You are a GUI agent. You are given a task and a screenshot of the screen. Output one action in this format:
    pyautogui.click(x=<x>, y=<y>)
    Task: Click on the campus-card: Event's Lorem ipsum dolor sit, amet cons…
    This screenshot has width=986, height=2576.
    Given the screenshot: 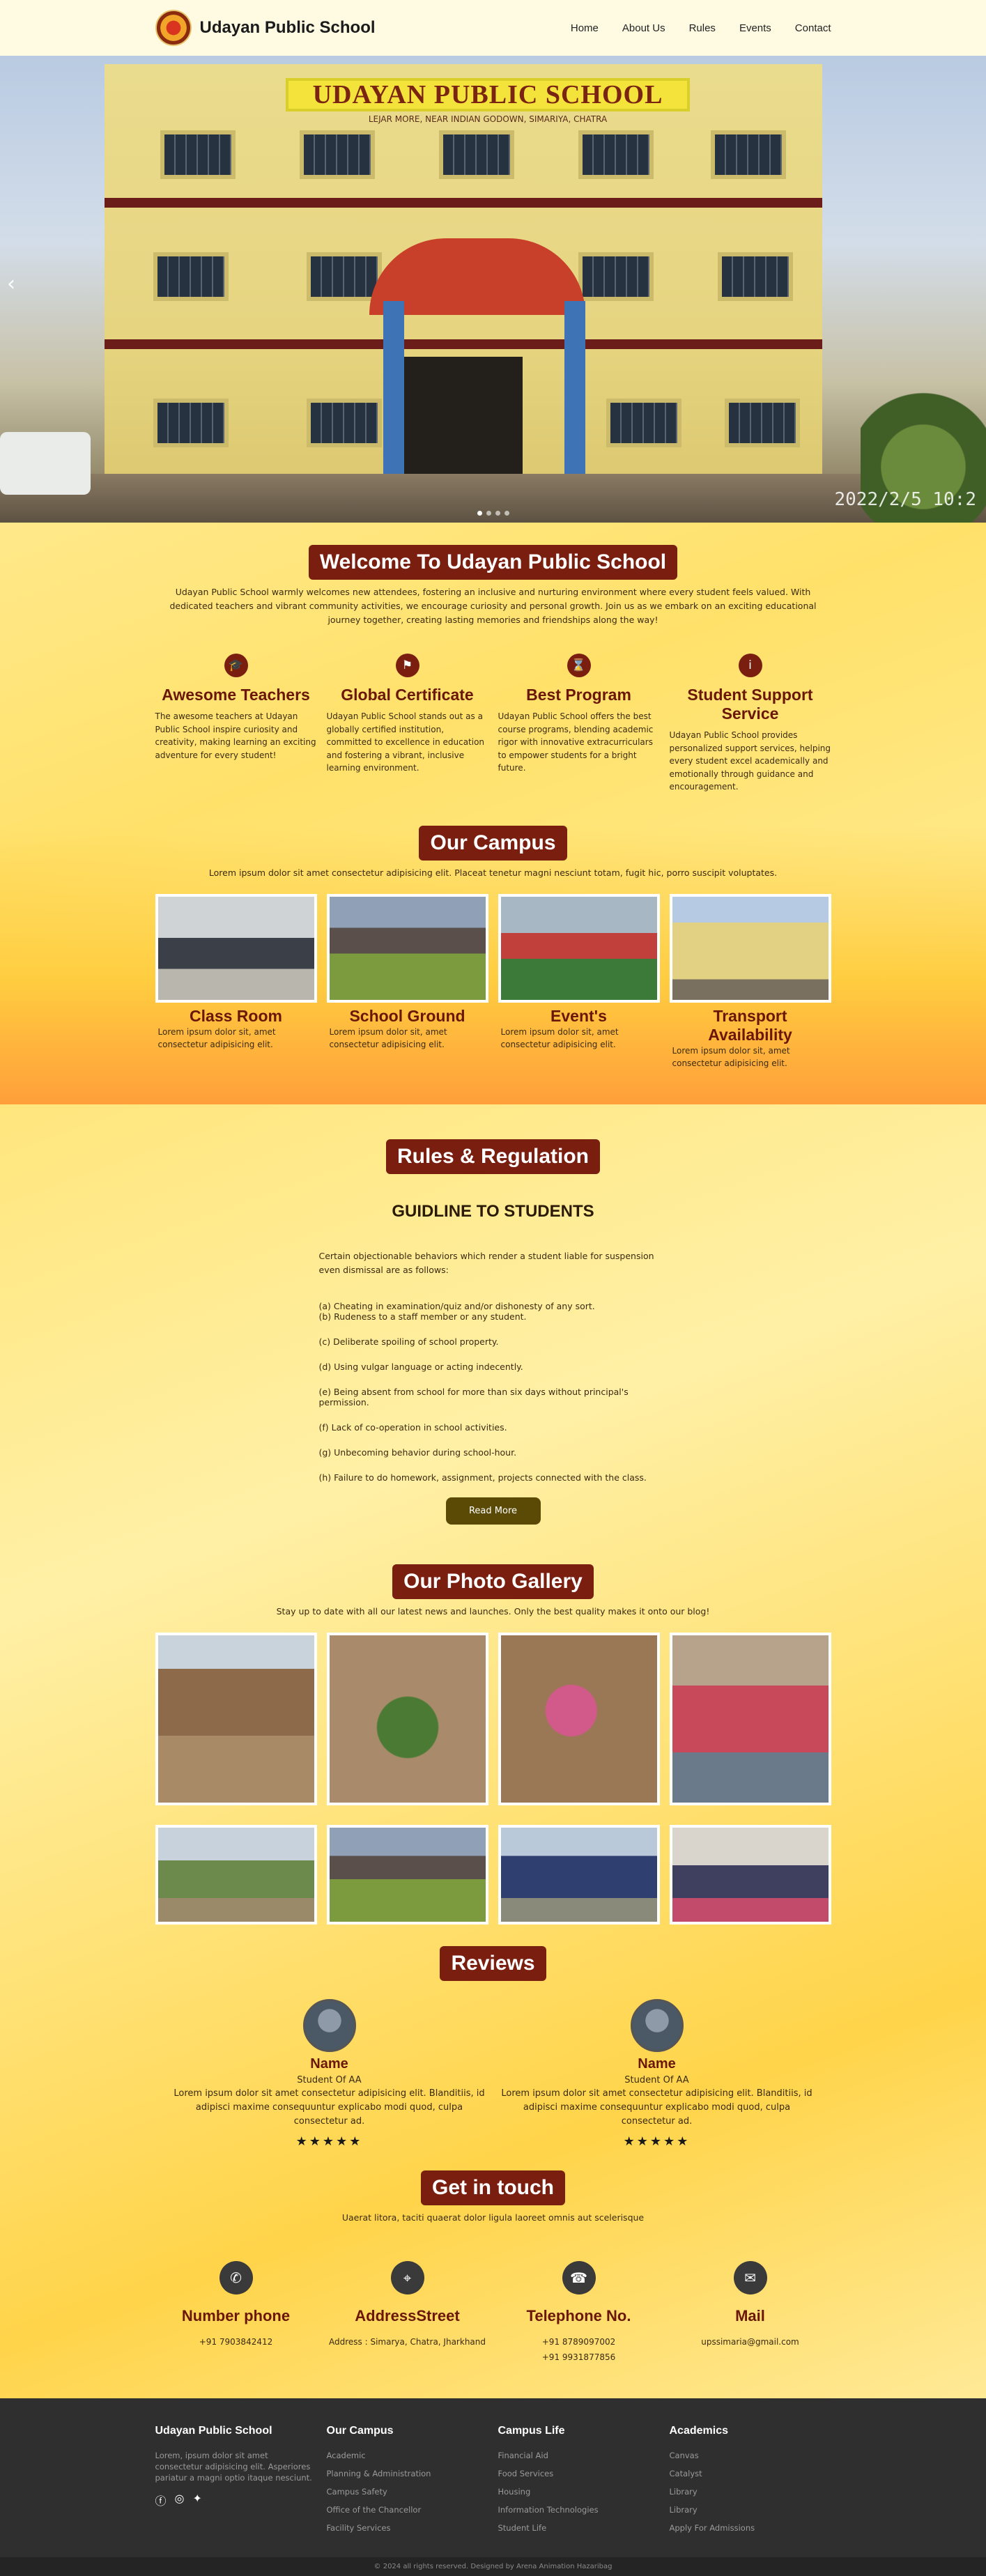 What is the action you would take?
    pyautogui.click(x=579, y=982)
    